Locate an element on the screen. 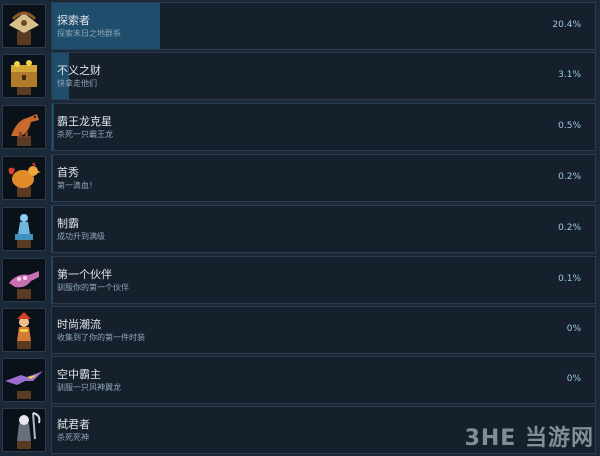 The width and height of the screenshot is (600, 456). achievement-description: 成功升到满级 is located at coordinates (81, 236).